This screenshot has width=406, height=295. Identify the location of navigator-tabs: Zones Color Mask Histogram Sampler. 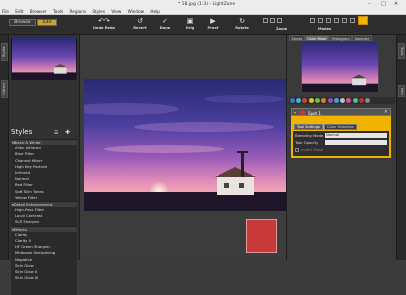
(342, 38).